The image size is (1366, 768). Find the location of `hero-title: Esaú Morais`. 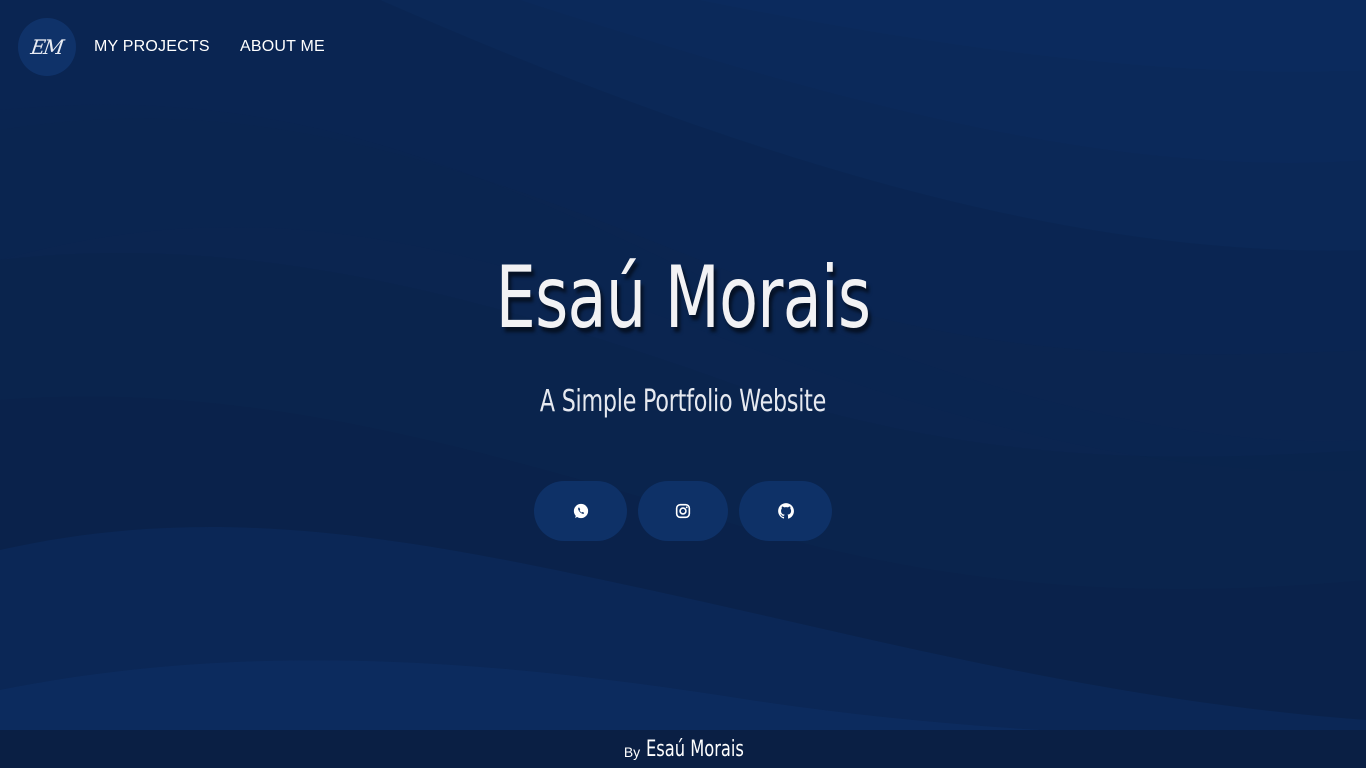

hero-title: Esaú Morais is located at coordinates (683, 298).